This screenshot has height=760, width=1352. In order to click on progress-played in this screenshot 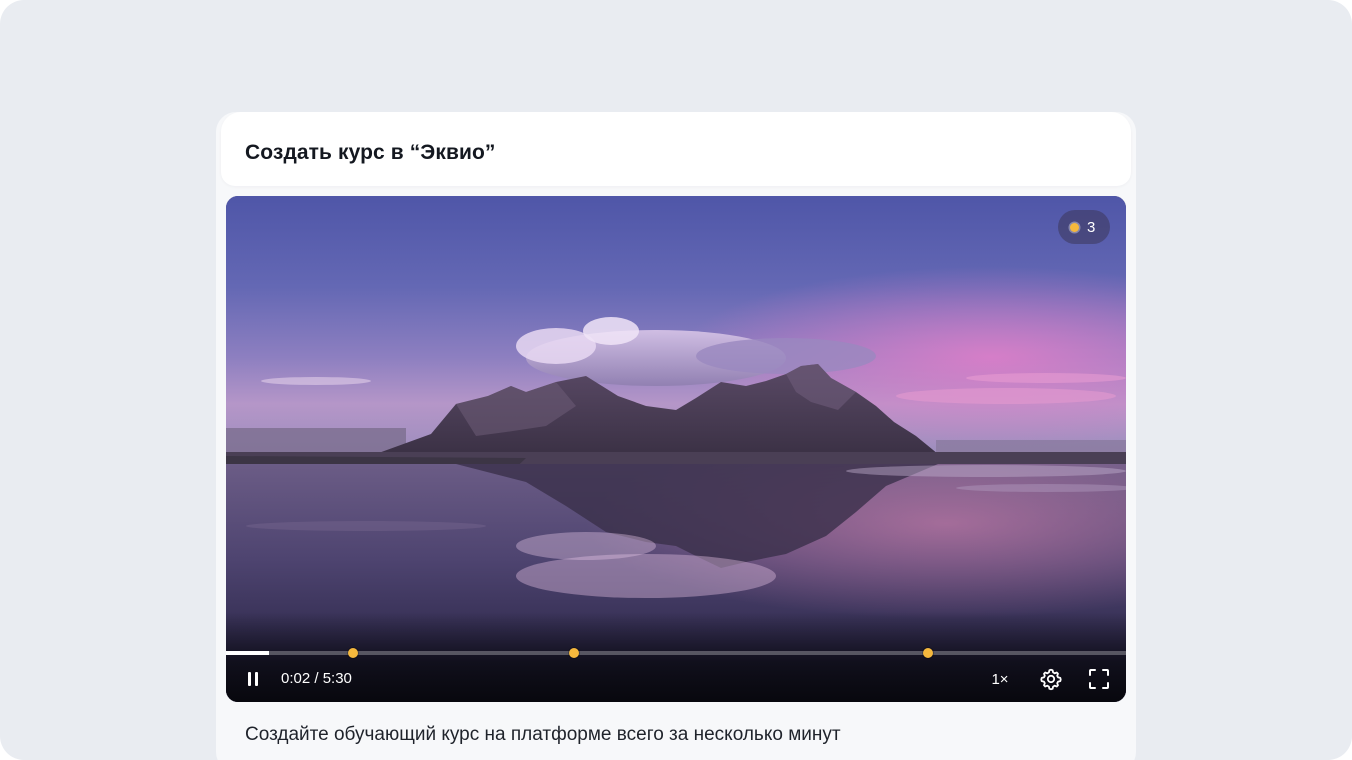, I will do `click(248, 653)`.